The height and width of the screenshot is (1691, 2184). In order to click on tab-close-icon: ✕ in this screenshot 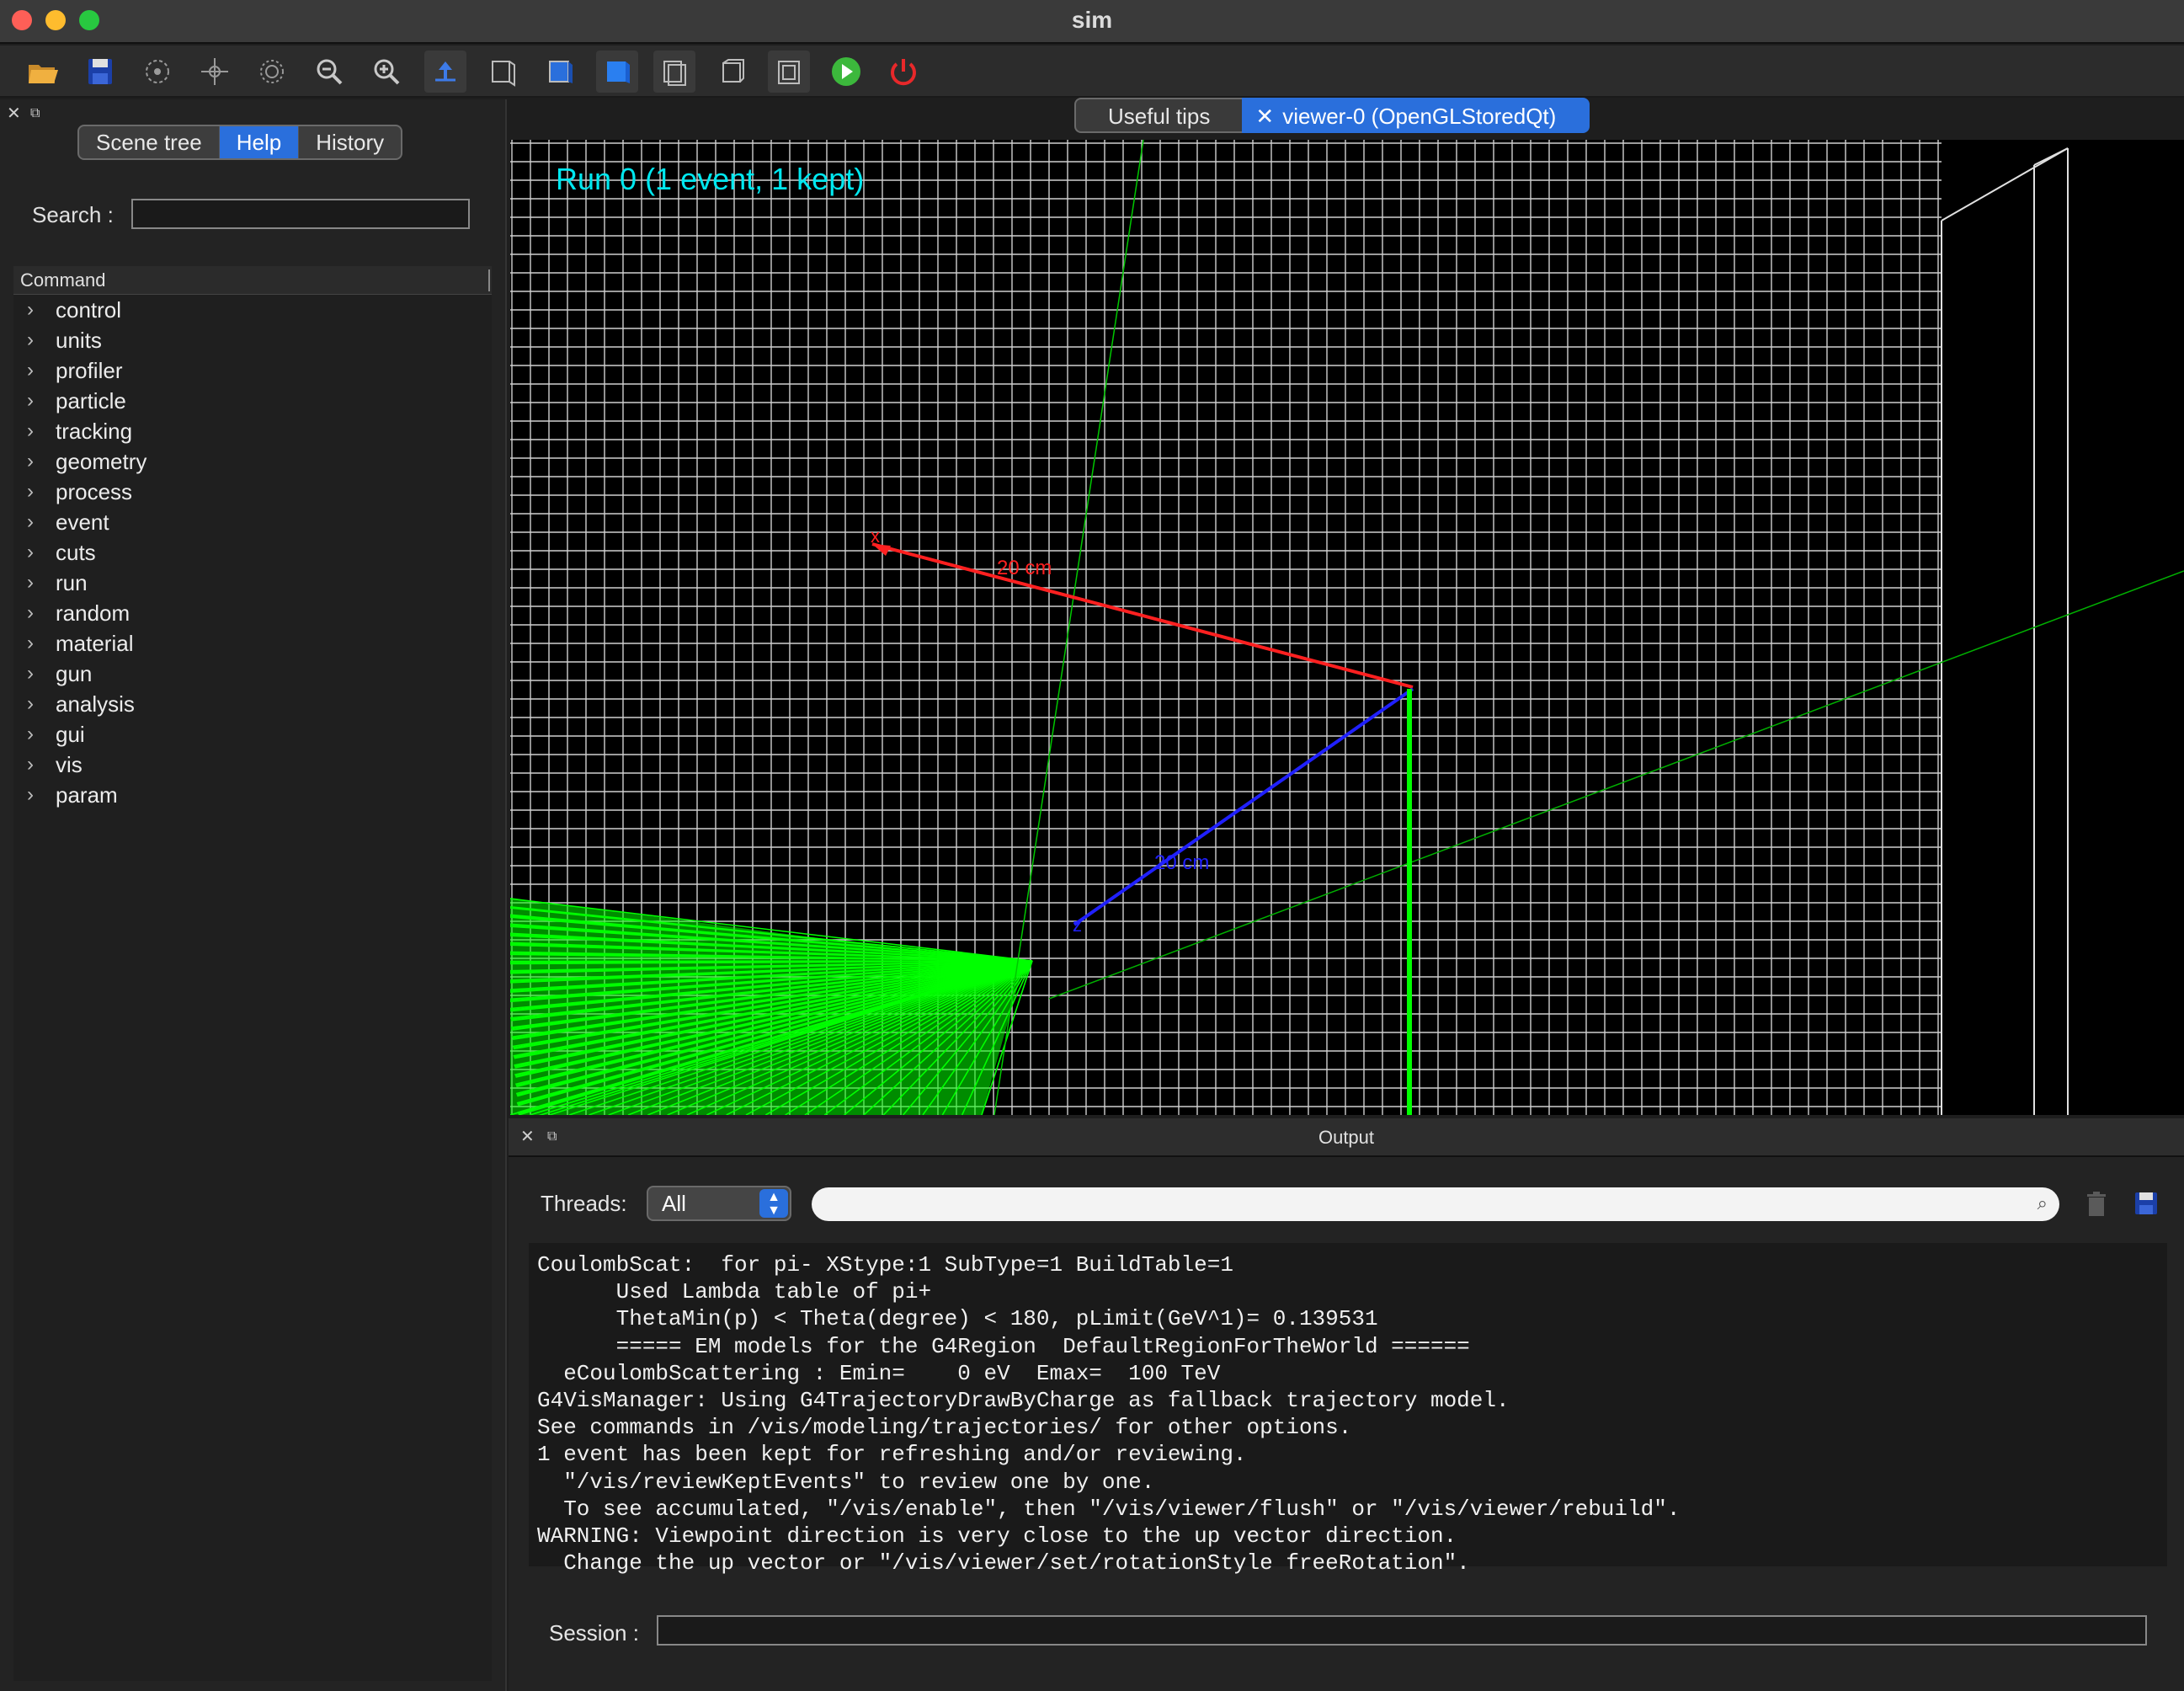, I will do `click(1265, 117)`.